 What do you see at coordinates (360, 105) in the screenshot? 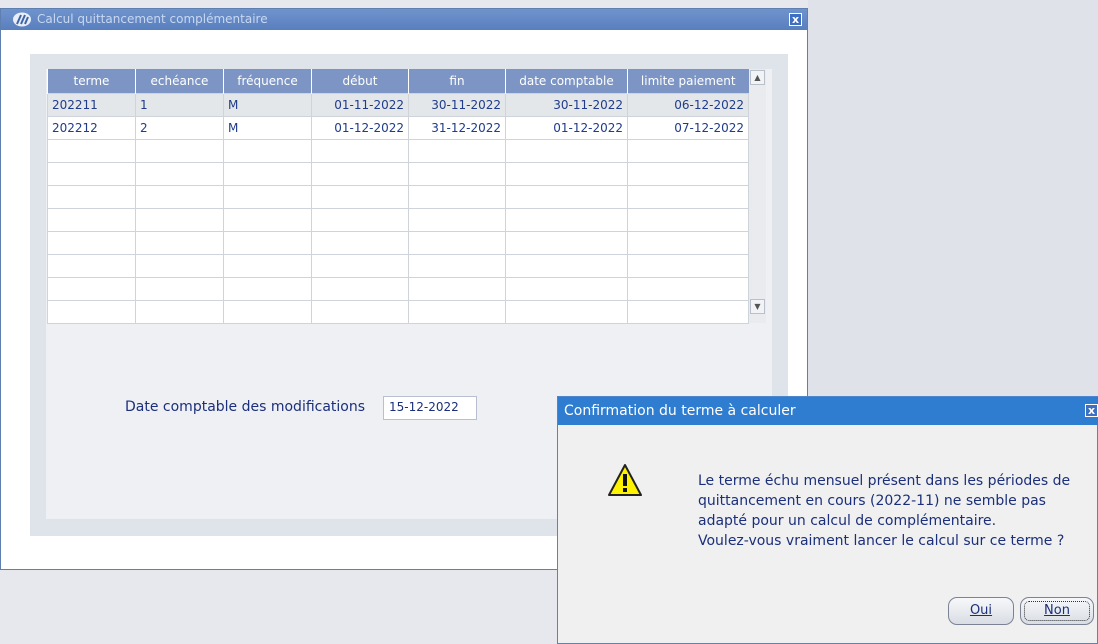
I see `cell-debut: 01-11-2022` at bounding box center [360, 105].